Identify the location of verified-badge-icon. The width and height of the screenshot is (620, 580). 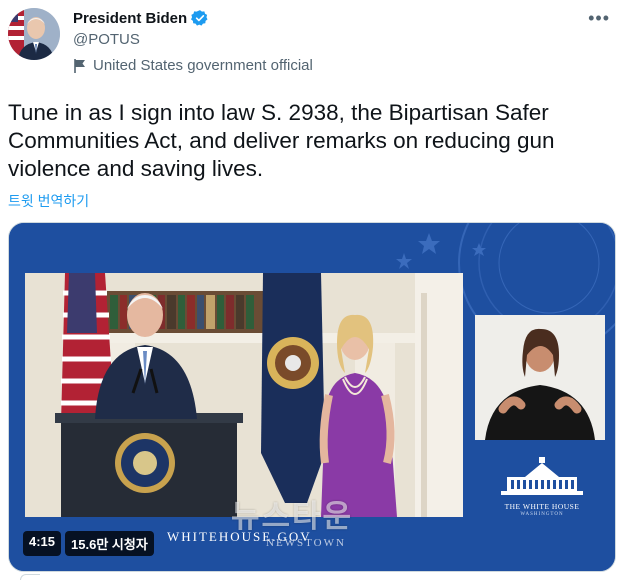
(199, 18).